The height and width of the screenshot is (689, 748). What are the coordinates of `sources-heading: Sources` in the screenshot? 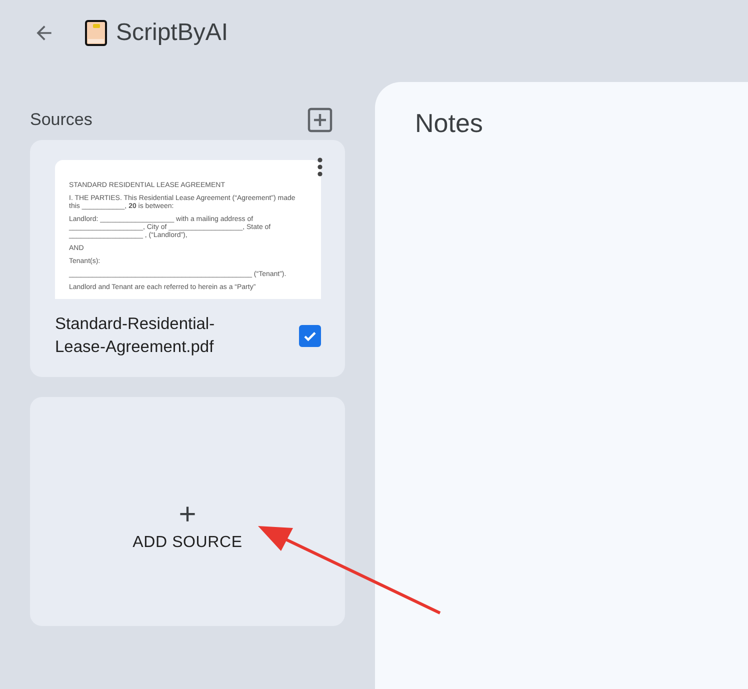 It's located at (61, 120).